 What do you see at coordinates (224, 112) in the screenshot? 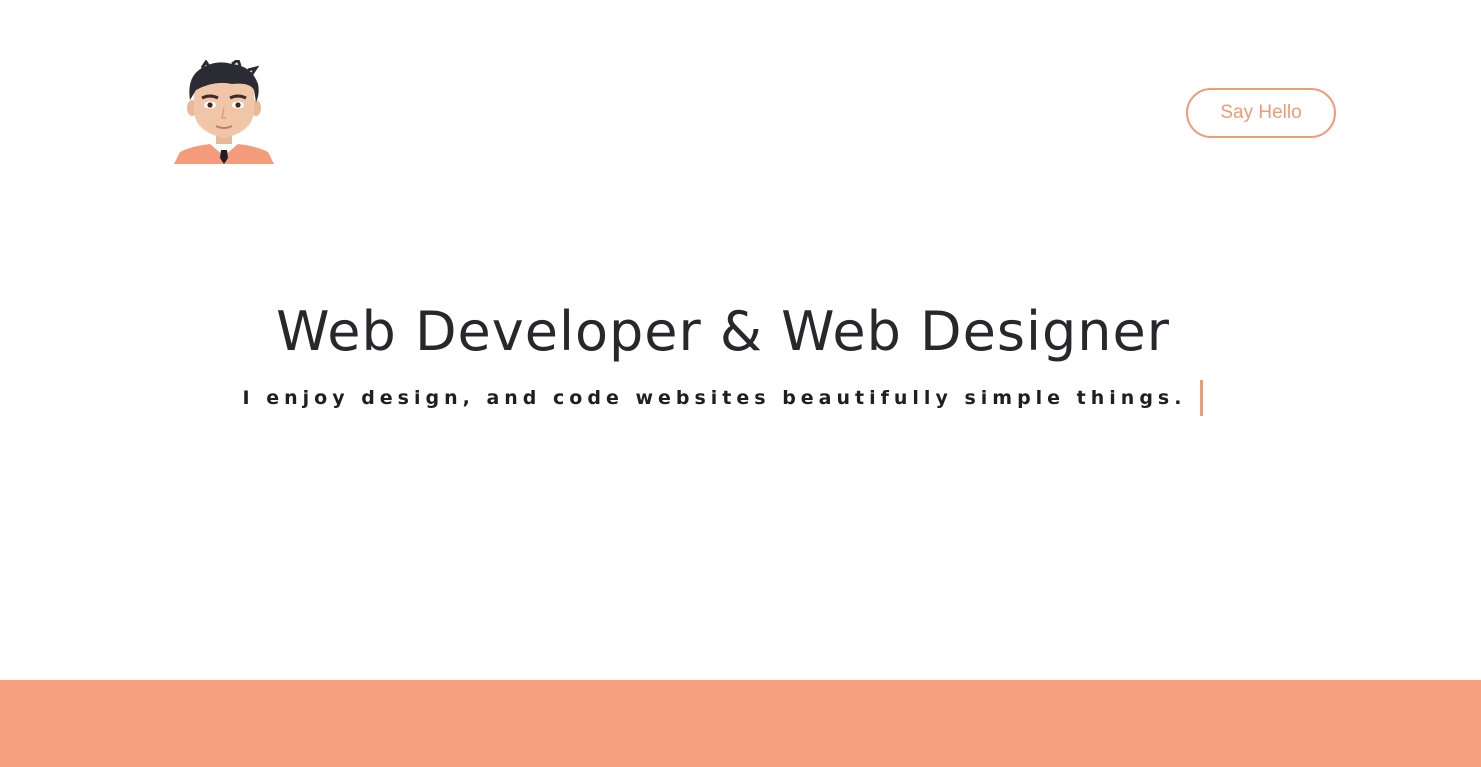
I see `avatar-icon` at bounding box center [224, 112].